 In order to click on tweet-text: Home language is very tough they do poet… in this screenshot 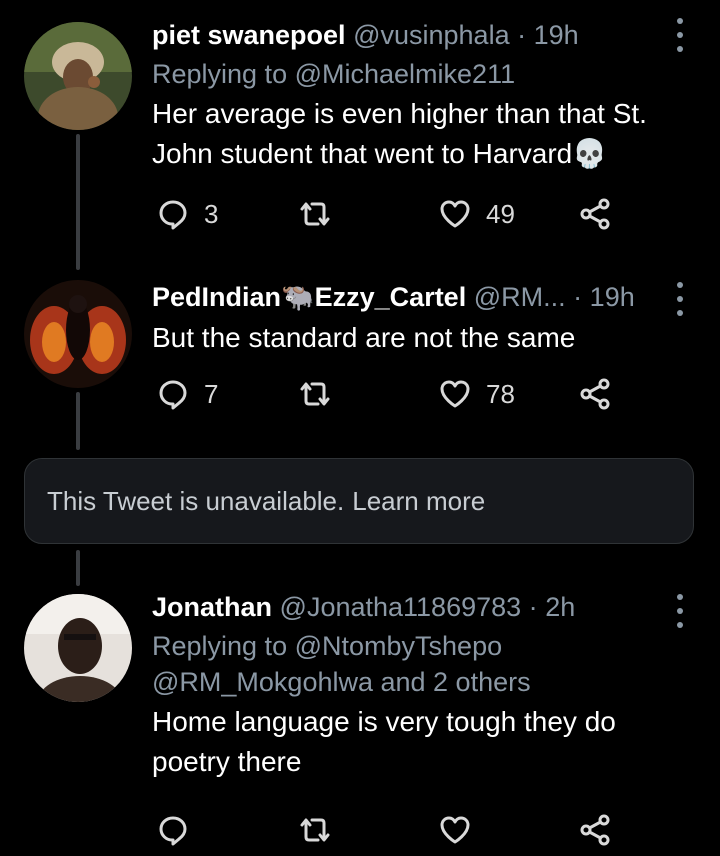, I will do `click(384, 741)`.